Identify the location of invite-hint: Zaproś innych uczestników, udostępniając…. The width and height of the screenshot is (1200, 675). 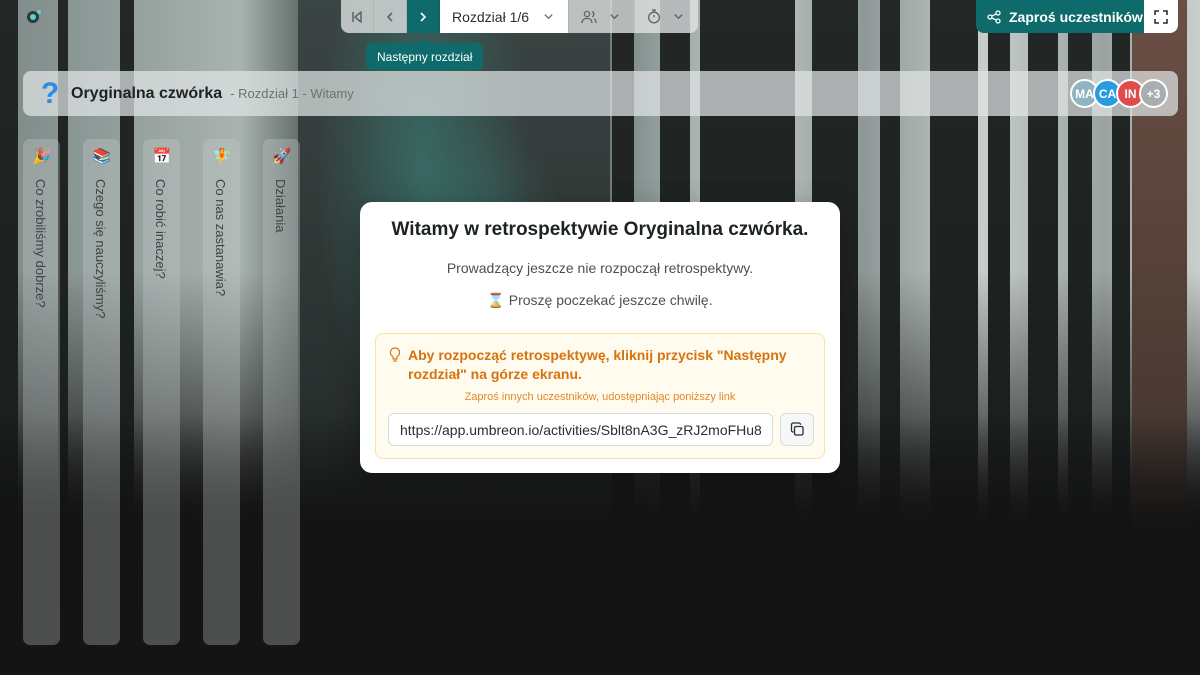
(600, 397).